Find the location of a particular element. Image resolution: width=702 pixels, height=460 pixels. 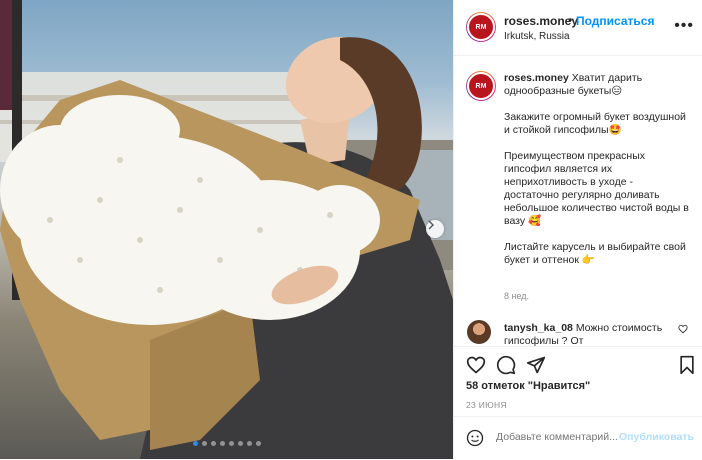

likes-count: 58 отметок "Нравится" is located at coordinates (528, 386).